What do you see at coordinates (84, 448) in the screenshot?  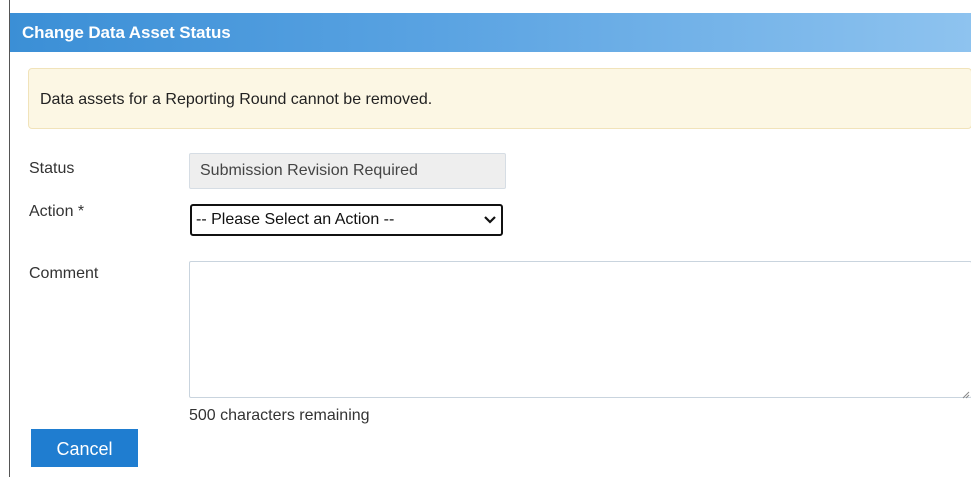 I see `cancel-button: Cancel` at bounding box center [84, 448].